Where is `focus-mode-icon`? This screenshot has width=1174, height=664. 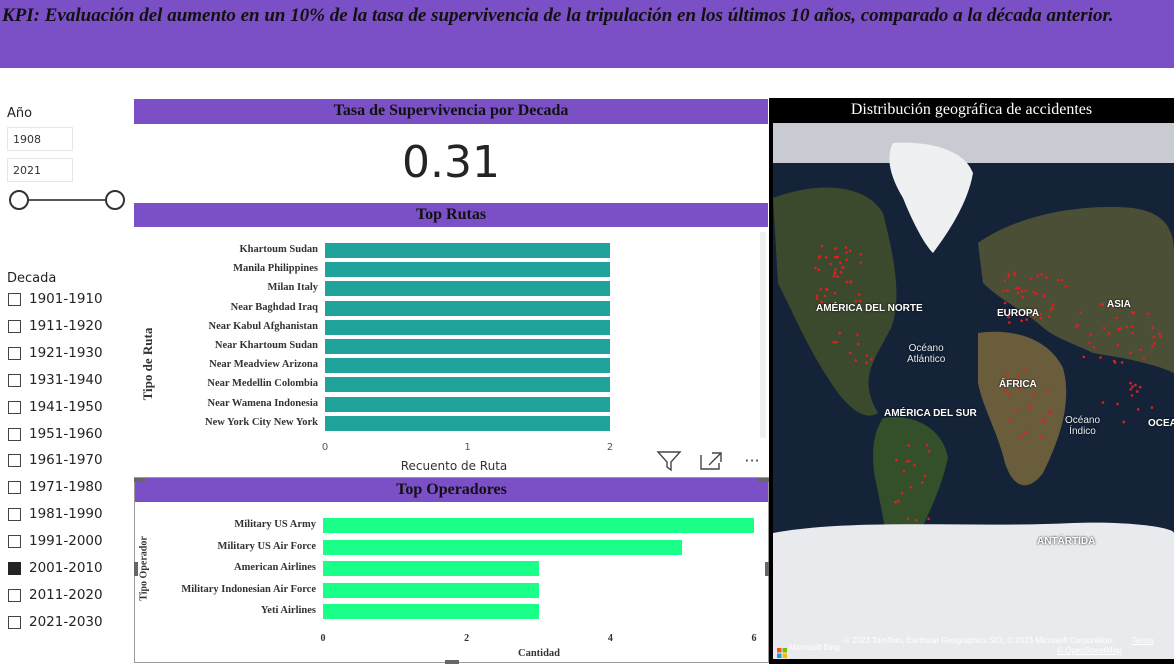 focus-mode-icon is located at coordinates (711, 461).